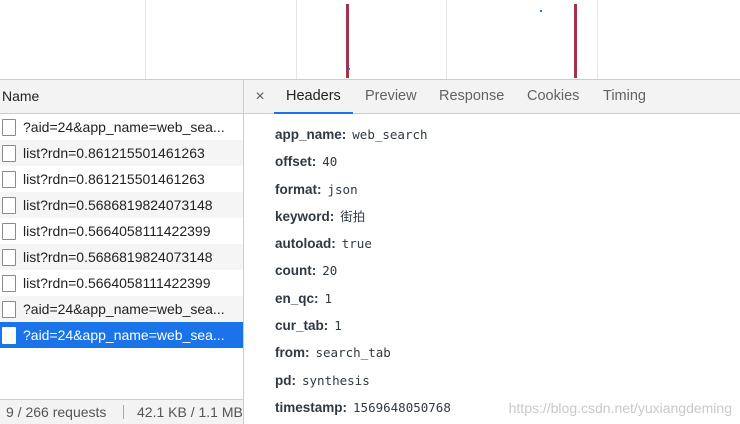 This screenshot has width=740, height=424. I want to click on param-value: true, so click(356, 244).